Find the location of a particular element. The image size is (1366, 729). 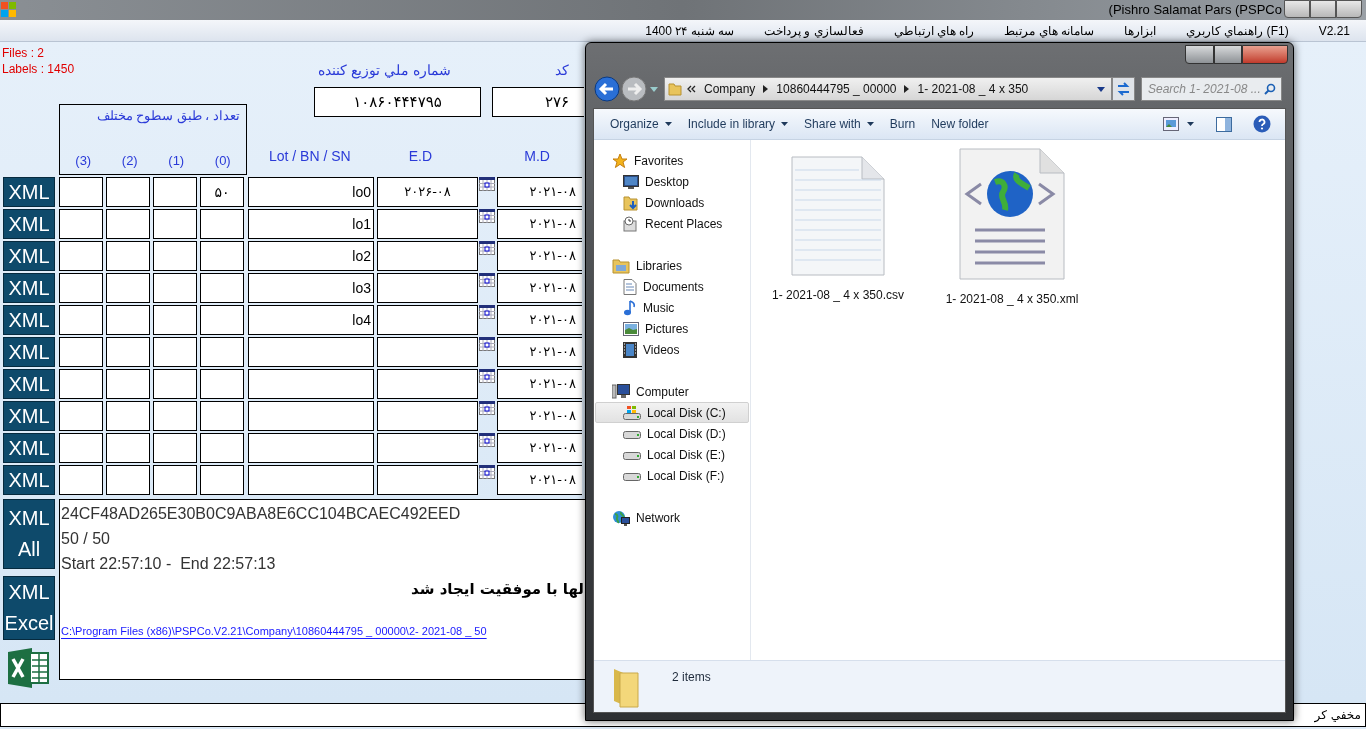

toolbar-button: Burn is located at coordinates (902, 124).